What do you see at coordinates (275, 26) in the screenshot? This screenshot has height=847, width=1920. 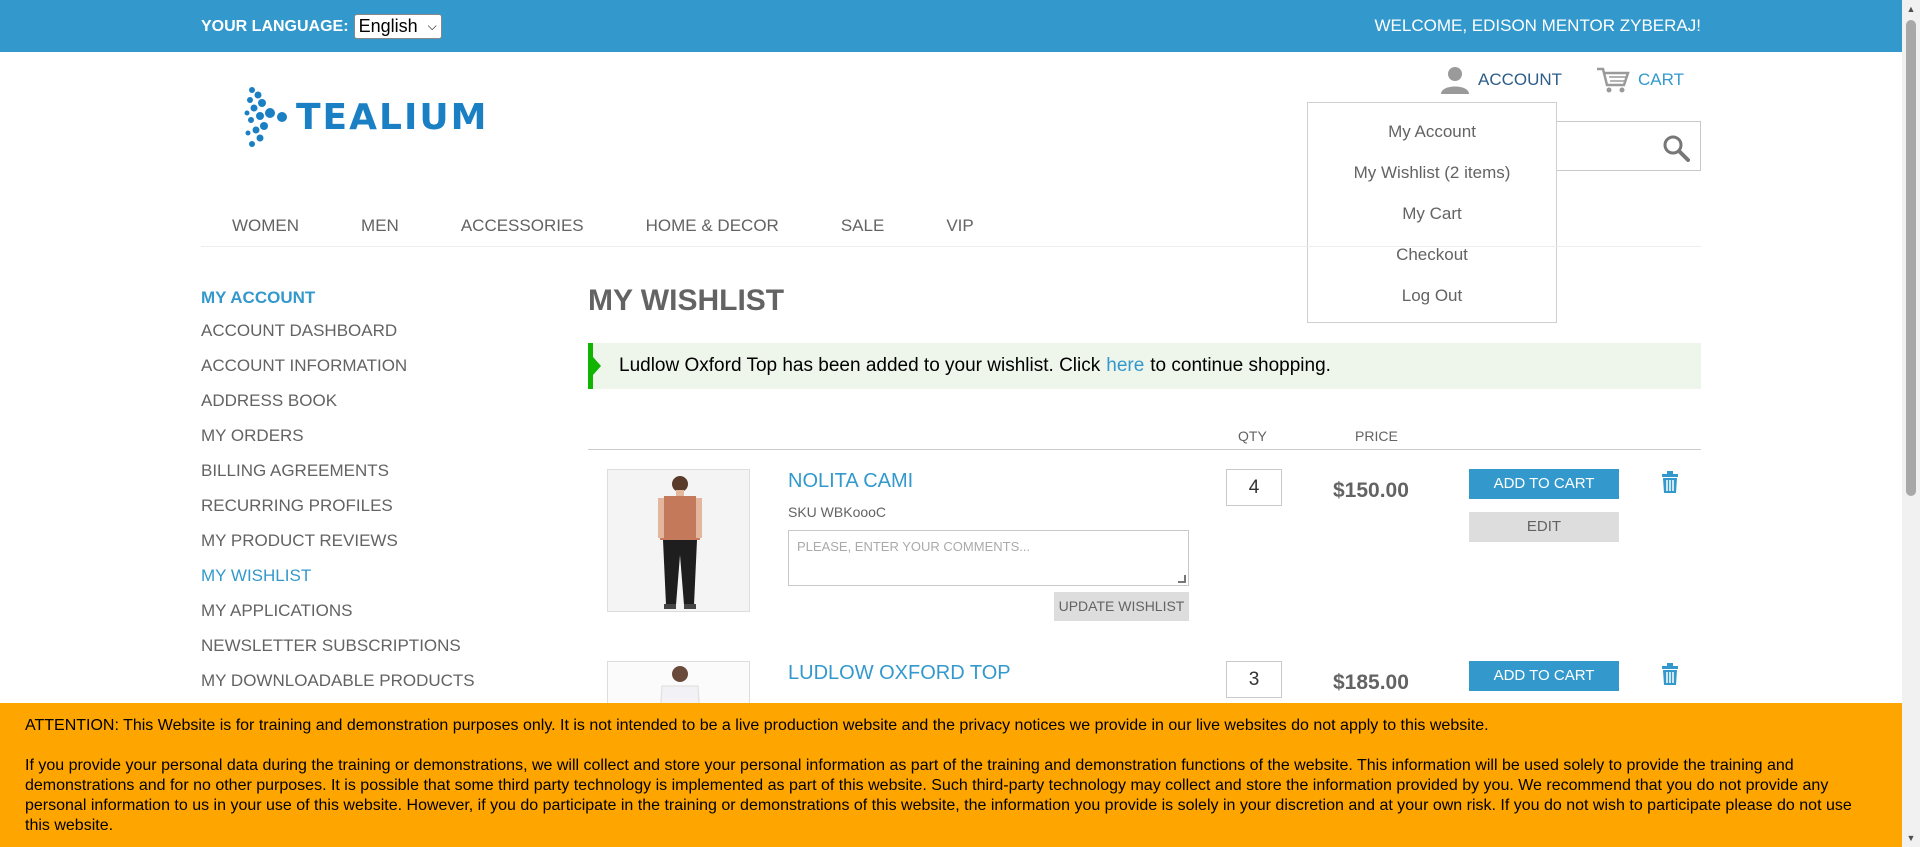 I see `language-label: YOUR LANGUAGE:` at bounding box center [275, 26].